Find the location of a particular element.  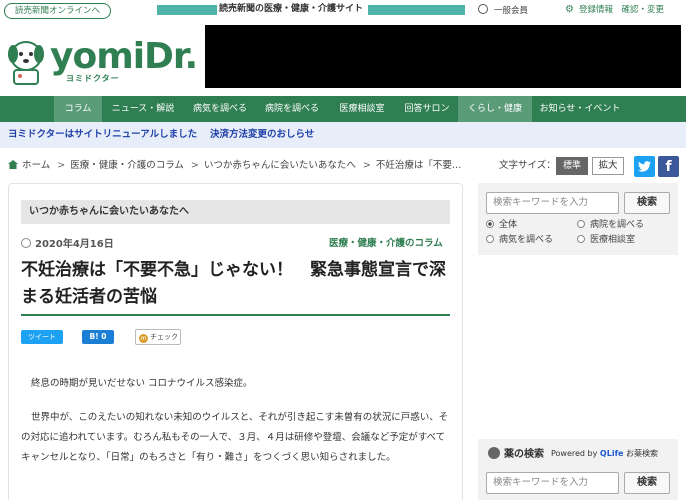

nav-news: ニュース・解説 is located at coordinates (143, 109).